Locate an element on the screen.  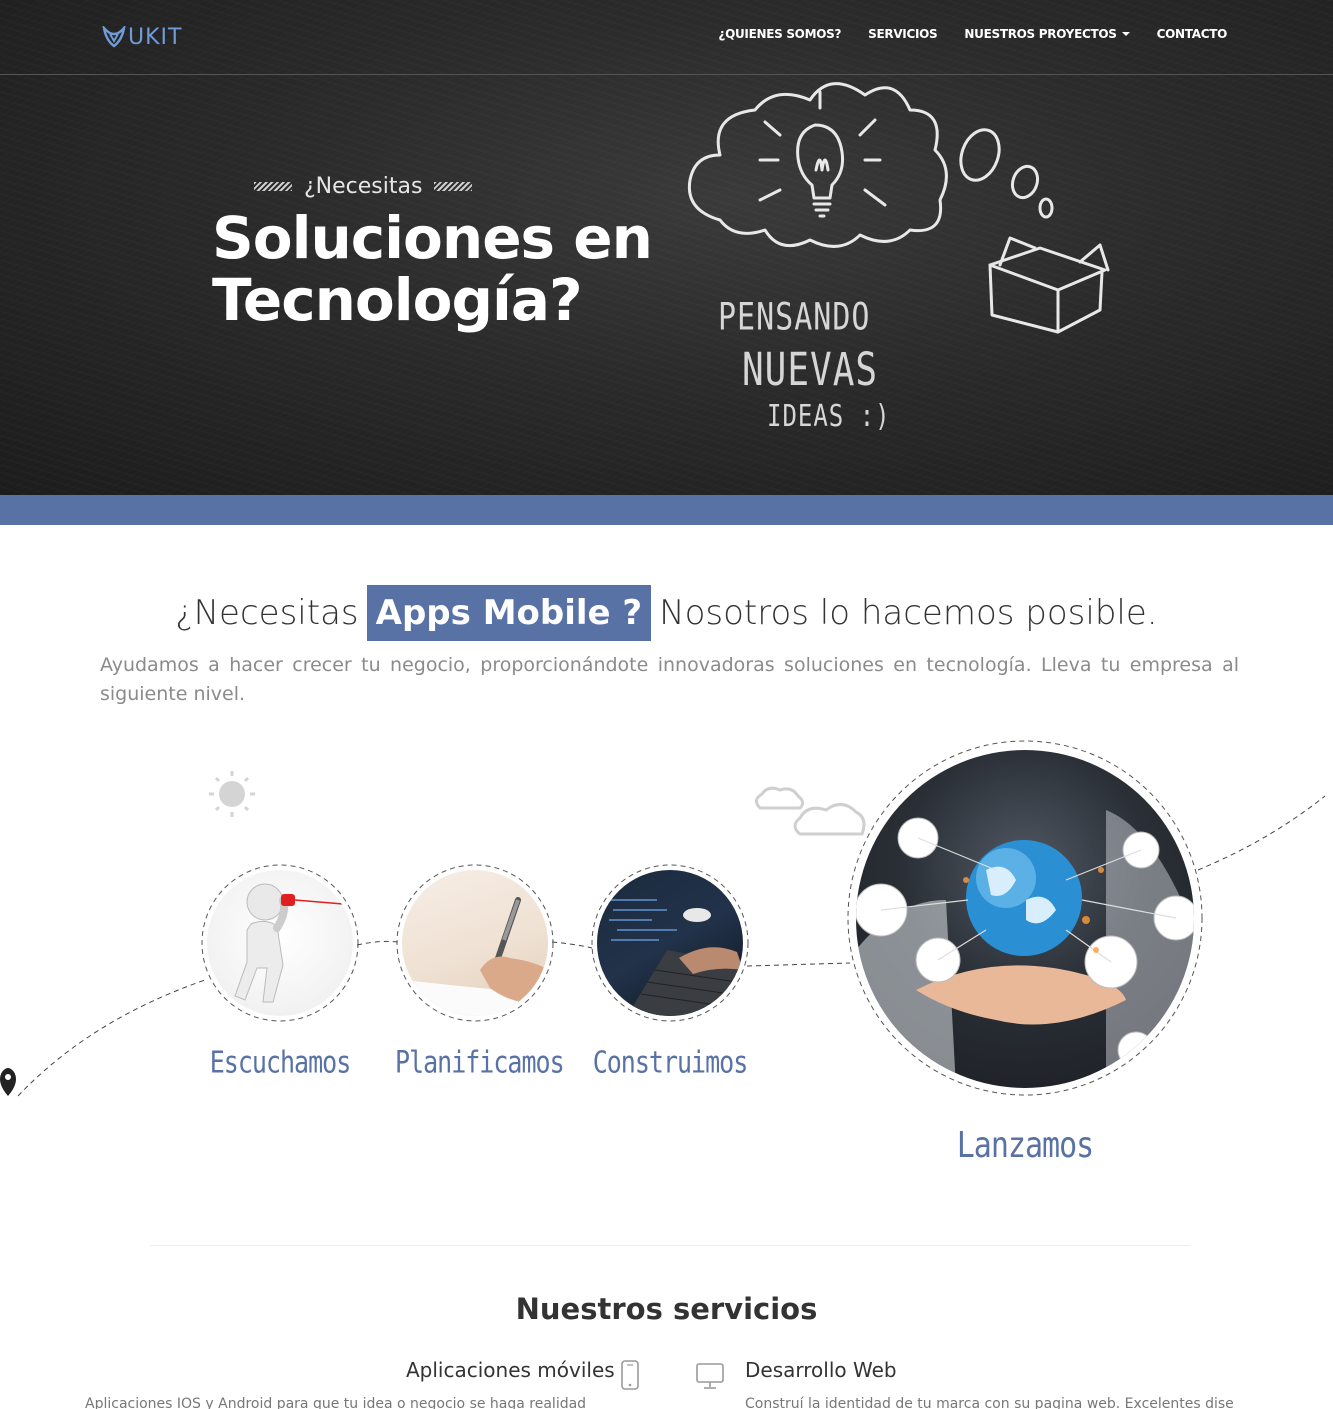
services-title-bold: servicios is located at coordinates (745, 1309).